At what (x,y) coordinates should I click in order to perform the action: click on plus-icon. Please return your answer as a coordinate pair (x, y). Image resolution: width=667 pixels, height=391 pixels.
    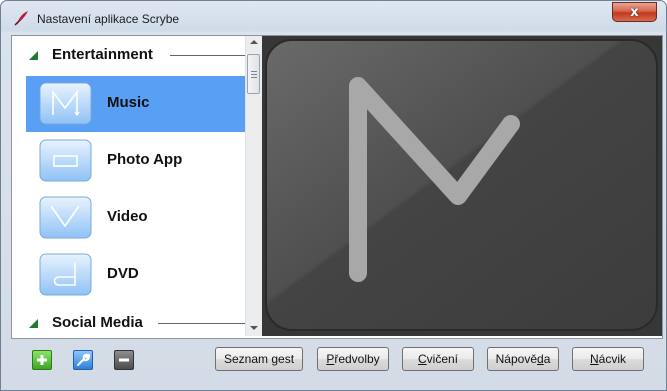
    Looking at the image, I should click on (42, 360).